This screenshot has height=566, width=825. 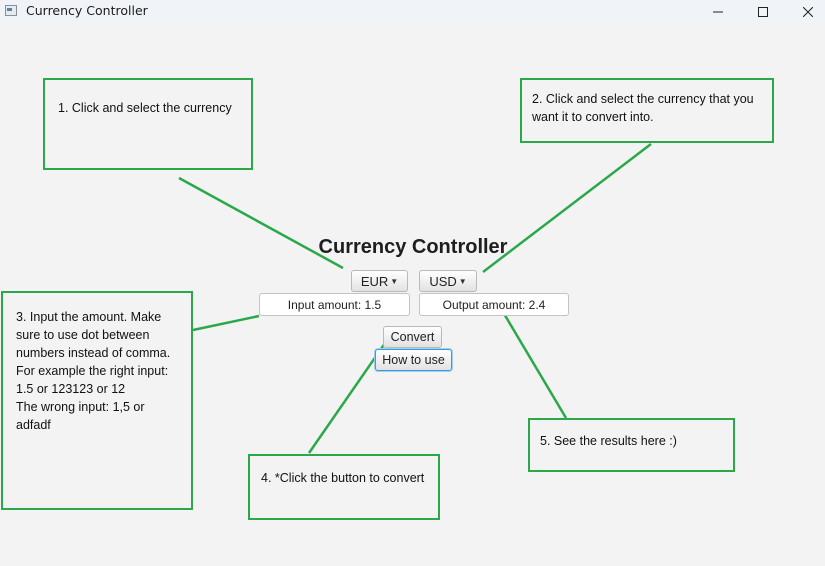 What do you see at coordinates (608, 441) in the screenshot?
I see `annotation-step5-text: 5. See the results here :)` at bounding box center [608, 441].